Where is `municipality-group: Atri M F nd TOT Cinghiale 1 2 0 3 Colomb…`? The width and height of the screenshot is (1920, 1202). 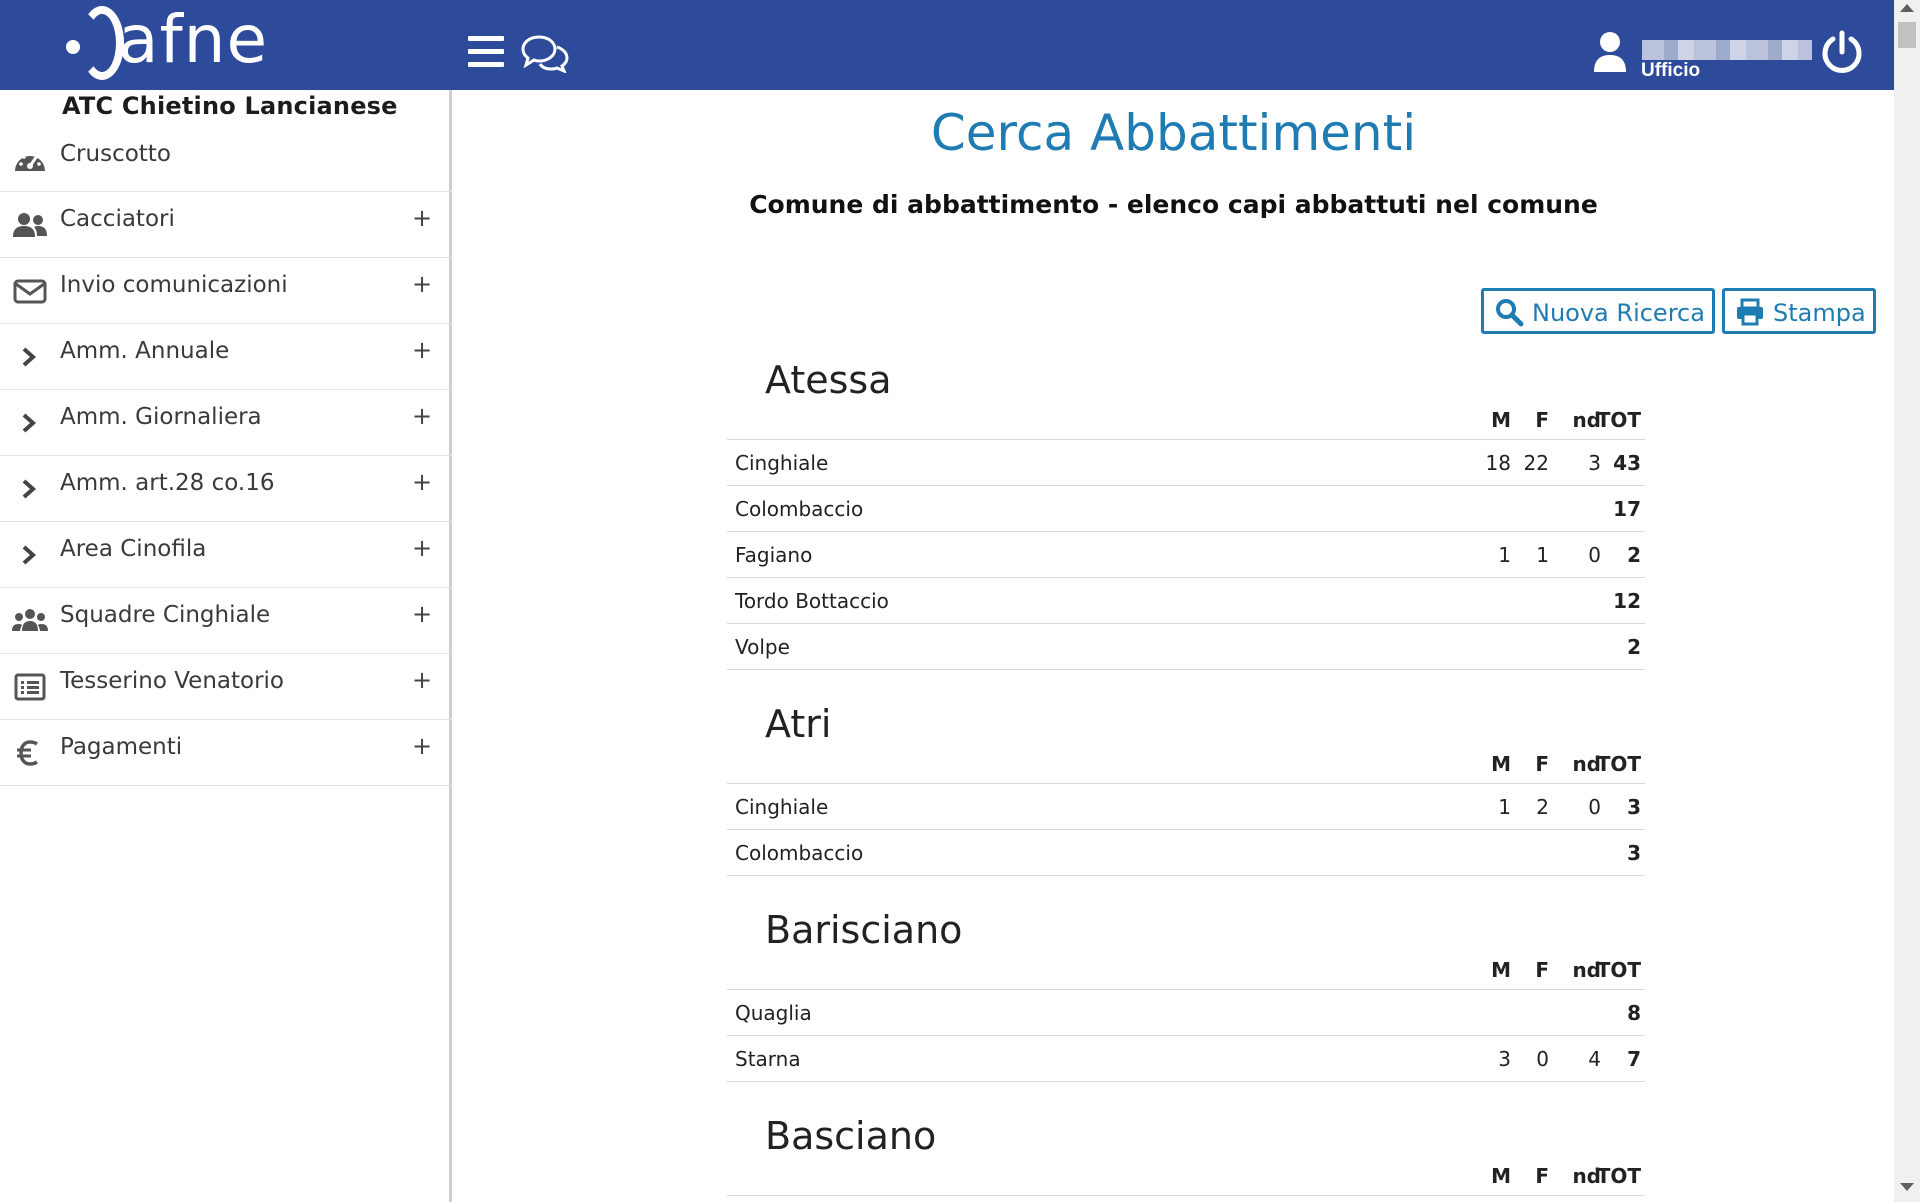 municipality-group: Atri M F nd TOT Cinghiale 1 2 0 3 Colomb… is located at coordinates (1186, 786).